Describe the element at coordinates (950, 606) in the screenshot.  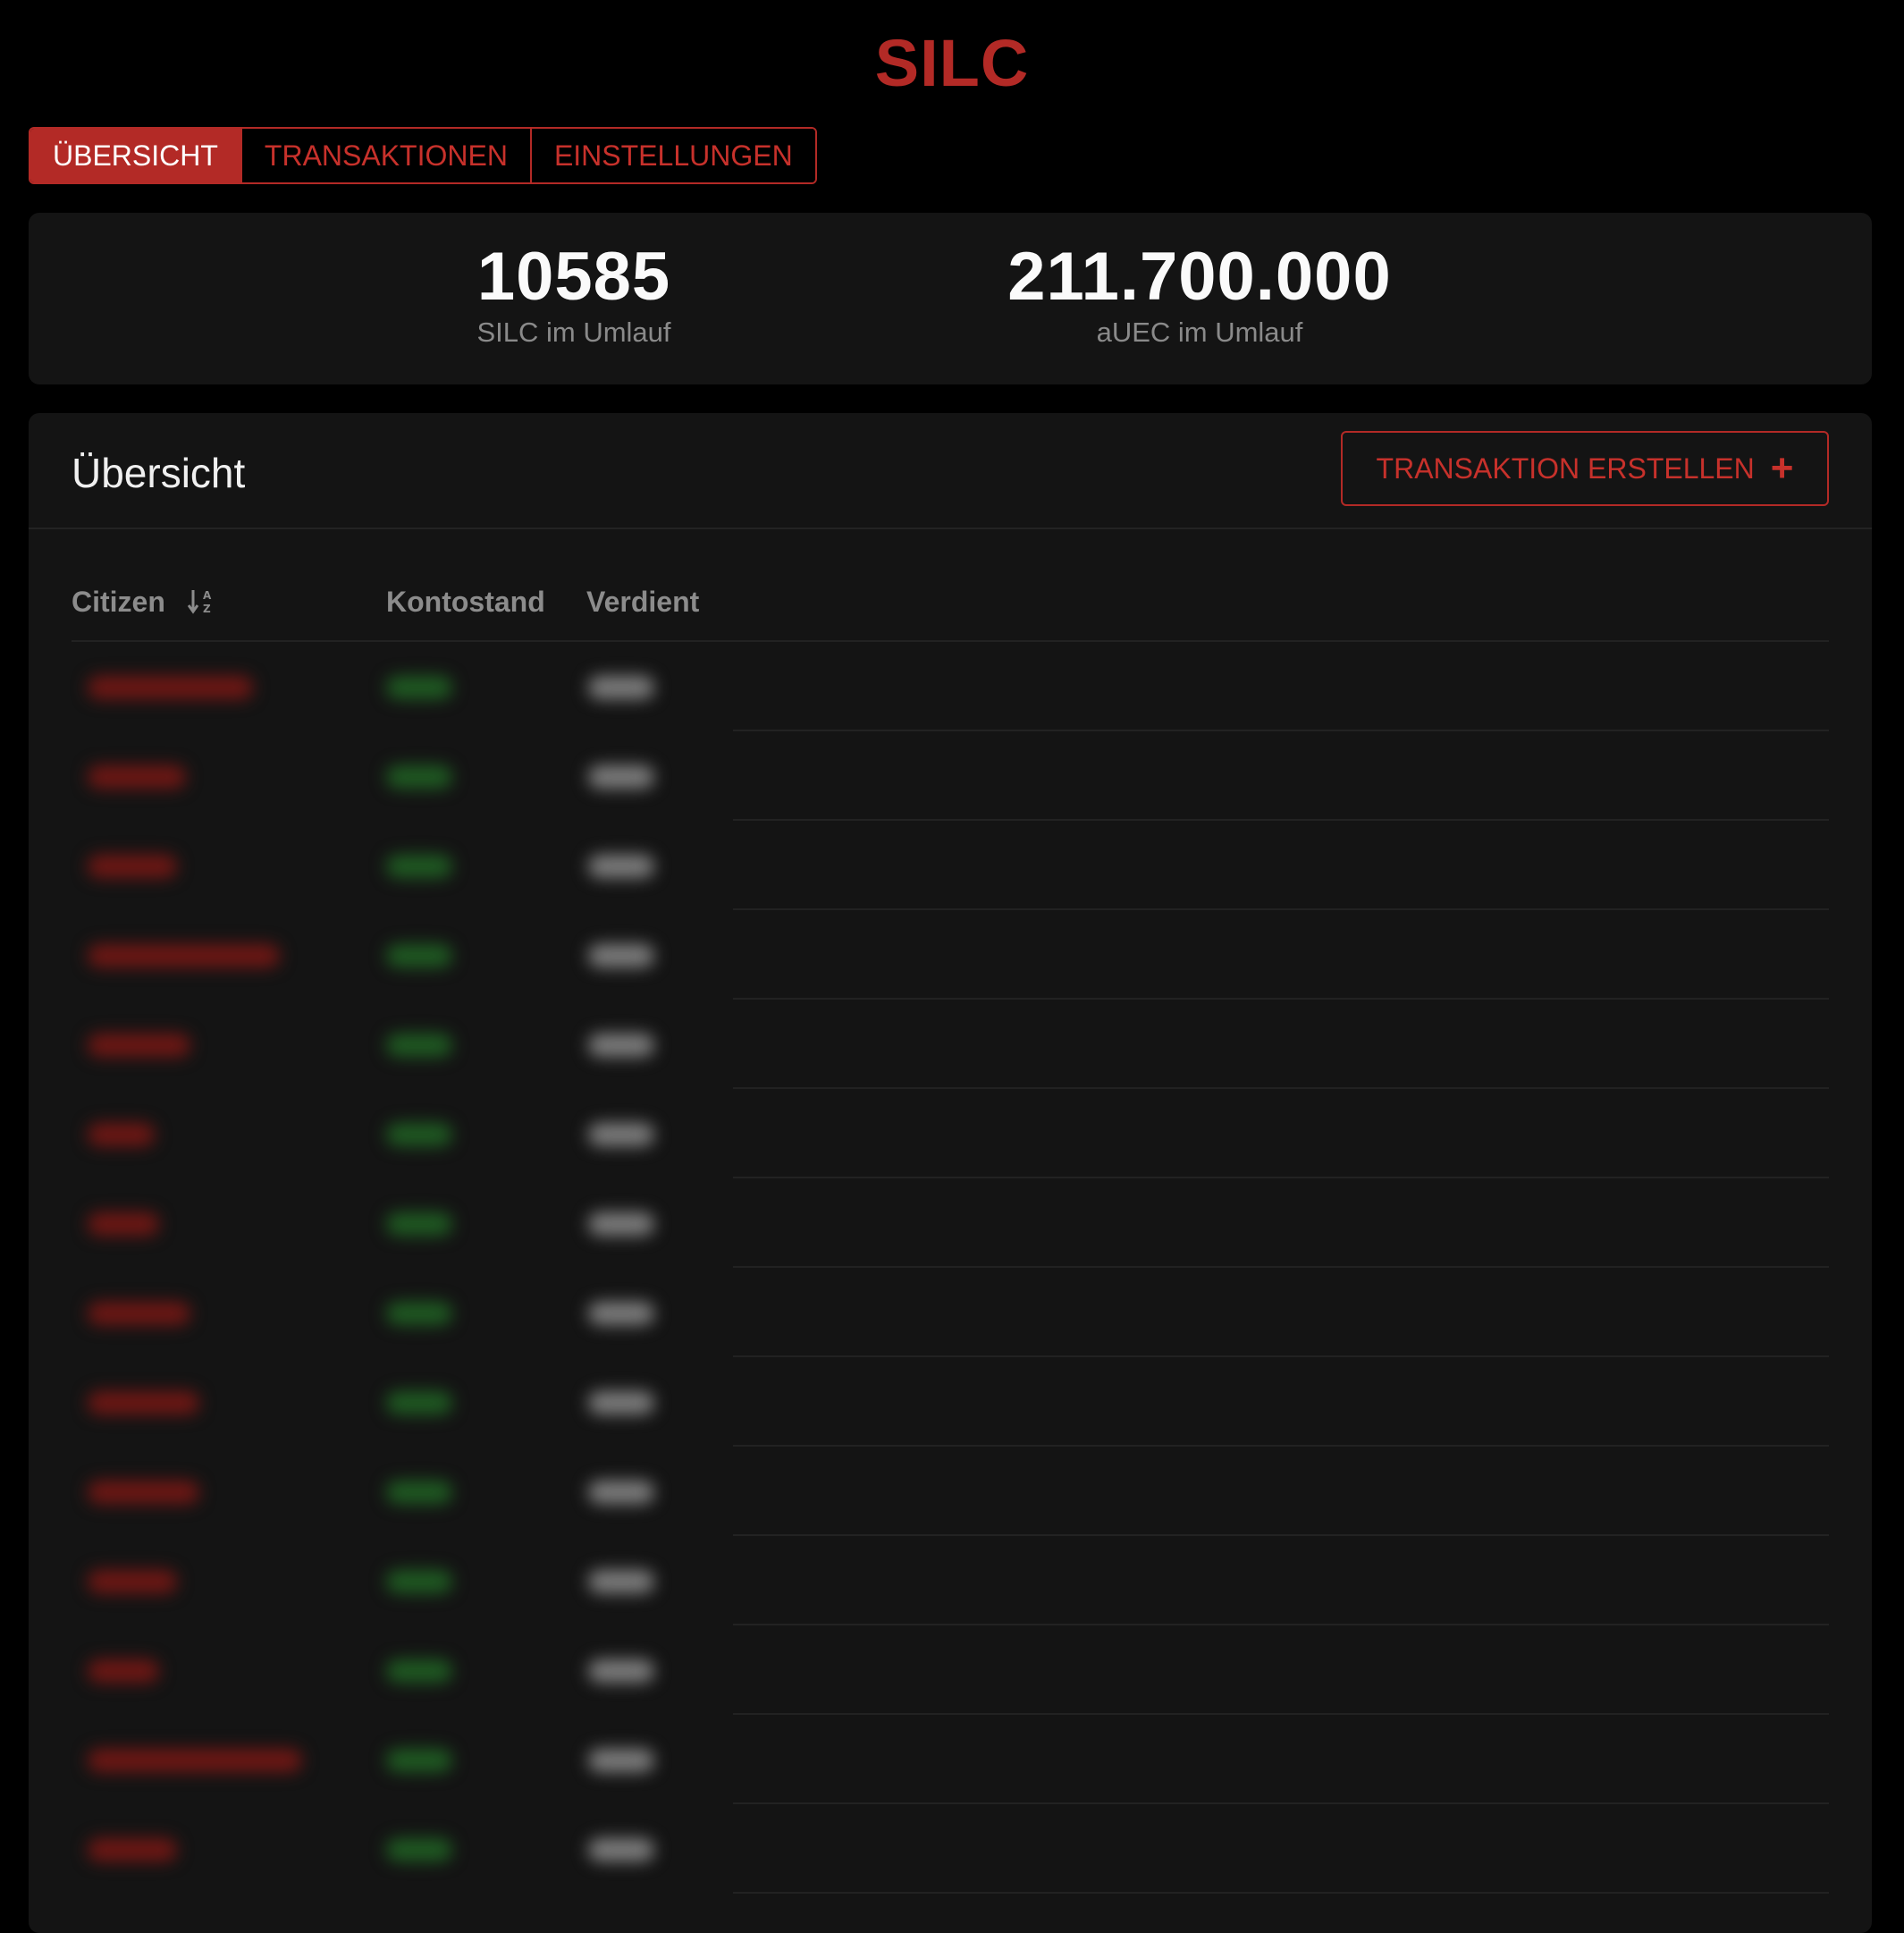
I see `table-header: Citizen A Z Kontostand Verdient` at that location.